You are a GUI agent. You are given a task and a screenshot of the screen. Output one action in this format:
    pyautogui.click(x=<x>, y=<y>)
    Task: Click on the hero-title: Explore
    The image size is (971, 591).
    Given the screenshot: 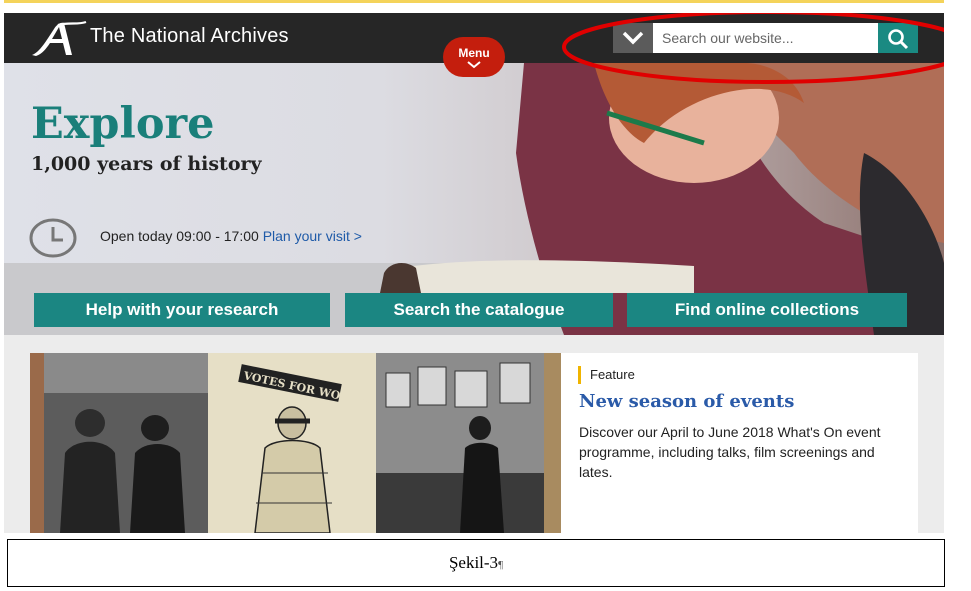 What is the action you would take?
    pyautogui.click(x=123, y=124)
    